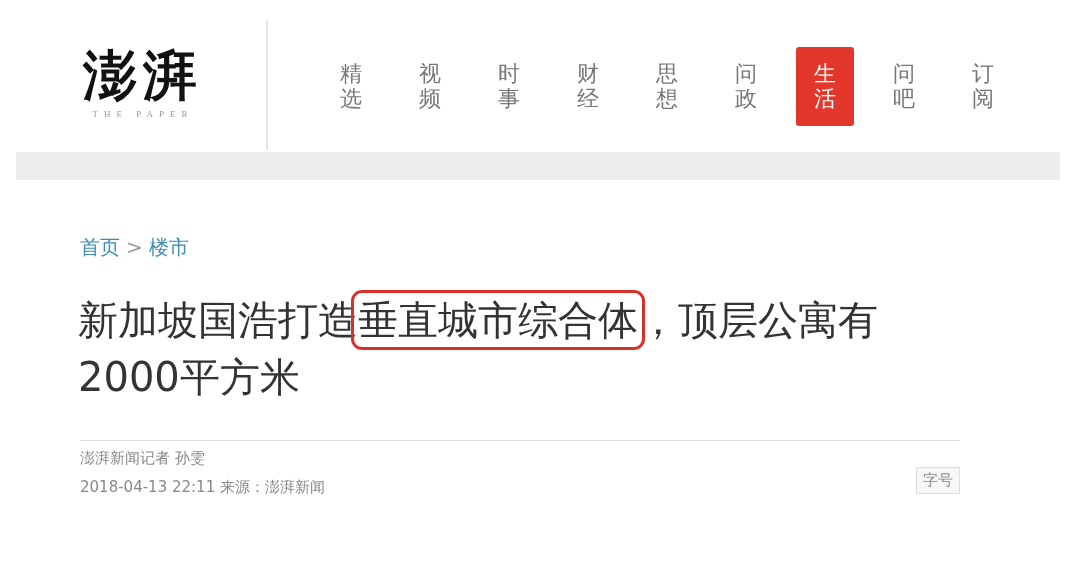 This screenshot has height=574, width=1080. Describe the element at coordinates (825, 86) in the screenshot. I see `nav-tab: 生活` at that location.